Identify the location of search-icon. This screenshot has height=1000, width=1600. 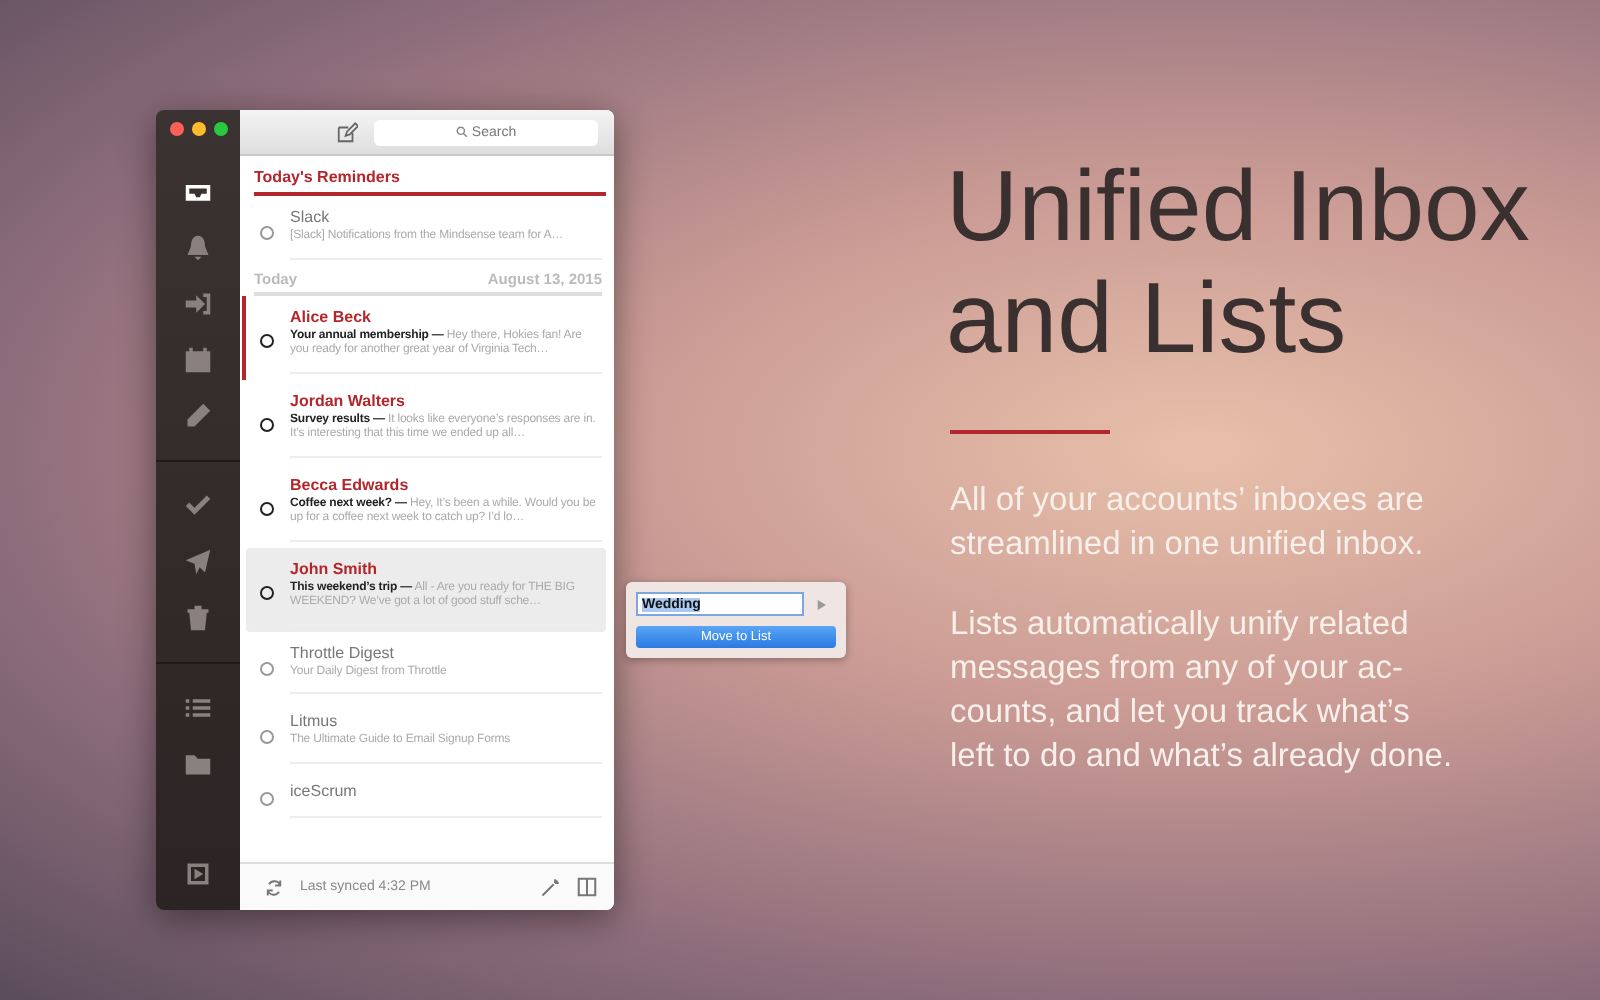
(462, 132).